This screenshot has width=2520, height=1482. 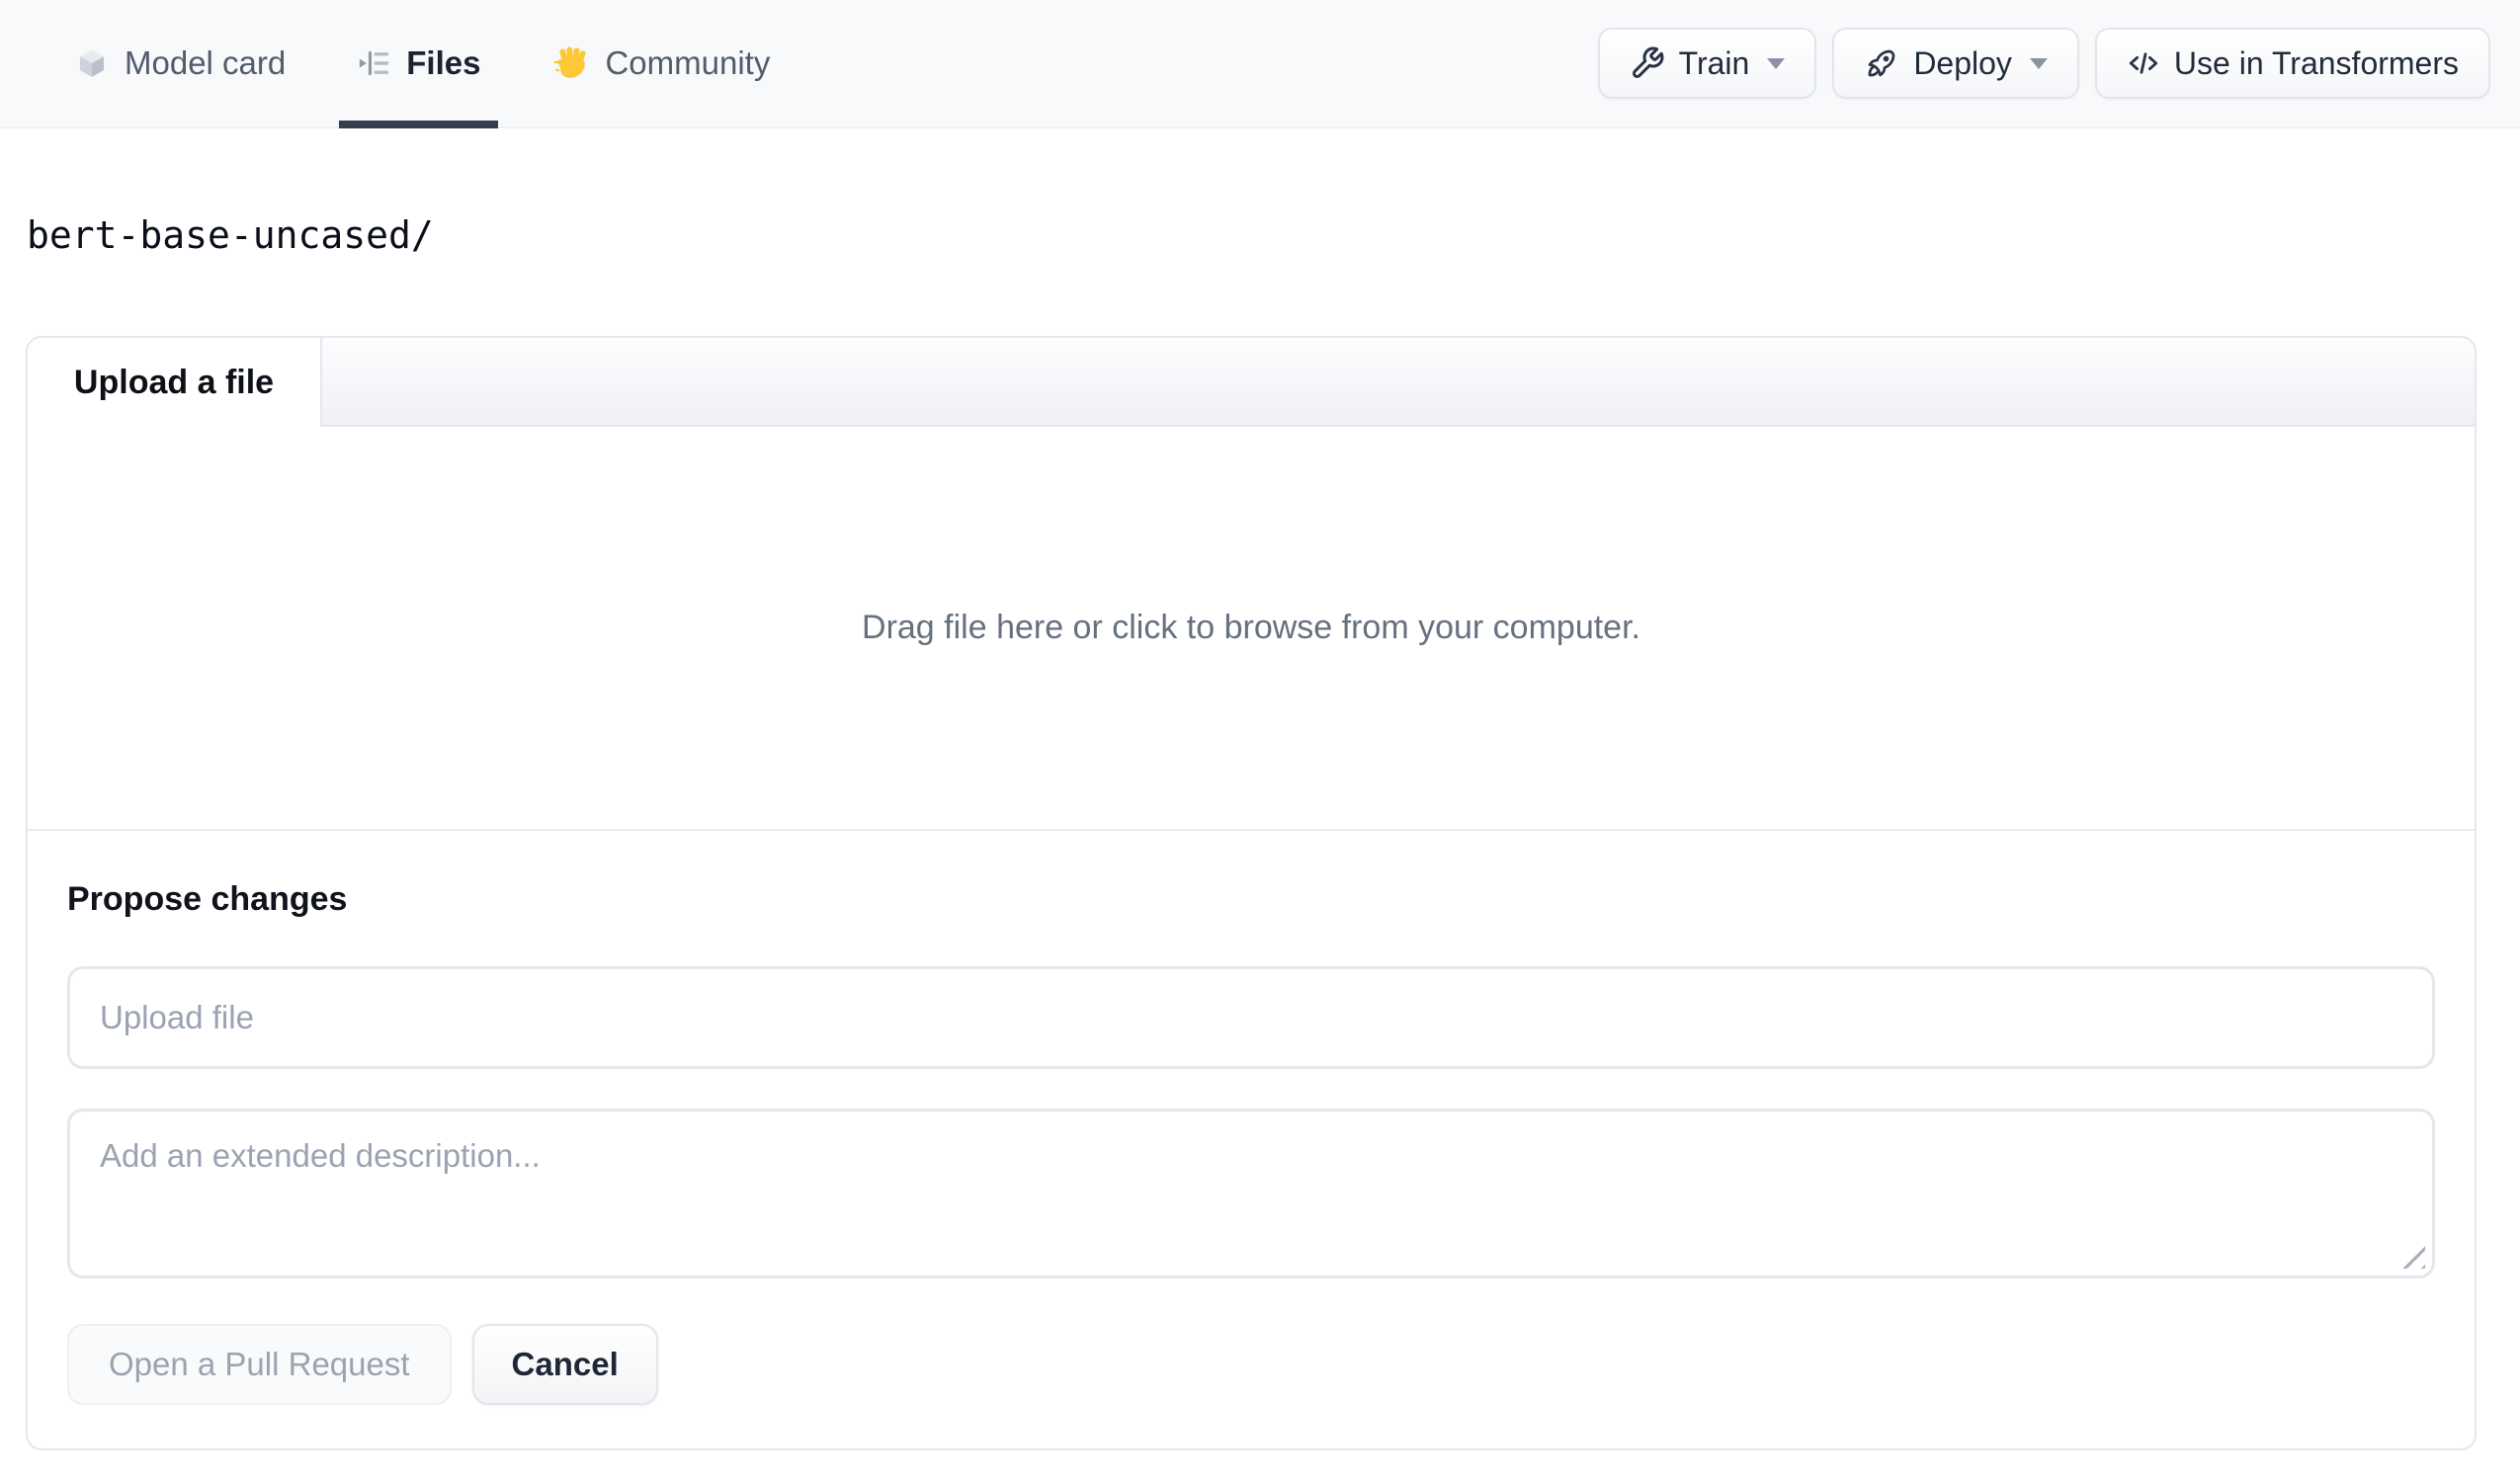 What do you see at coordinates (2143, 63) in the screenshot?
I see `code-icon` at bounding box center [2143, 63].